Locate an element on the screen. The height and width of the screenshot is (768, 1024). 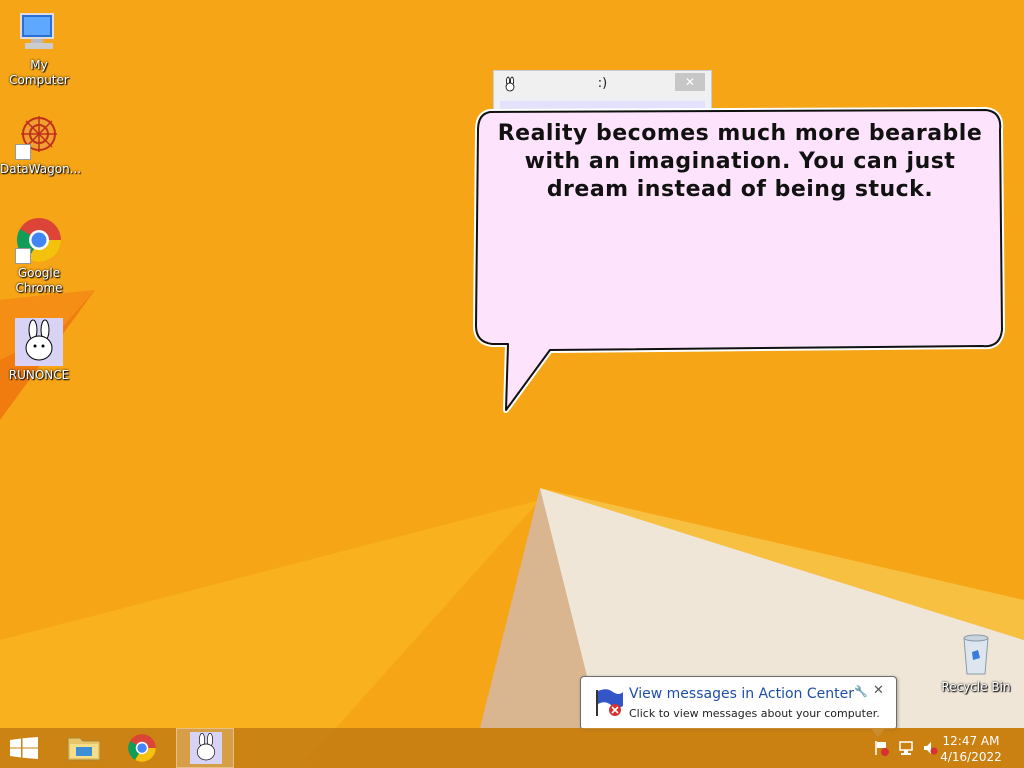
action-center-flag-icon is located at coordinates (609, 702).